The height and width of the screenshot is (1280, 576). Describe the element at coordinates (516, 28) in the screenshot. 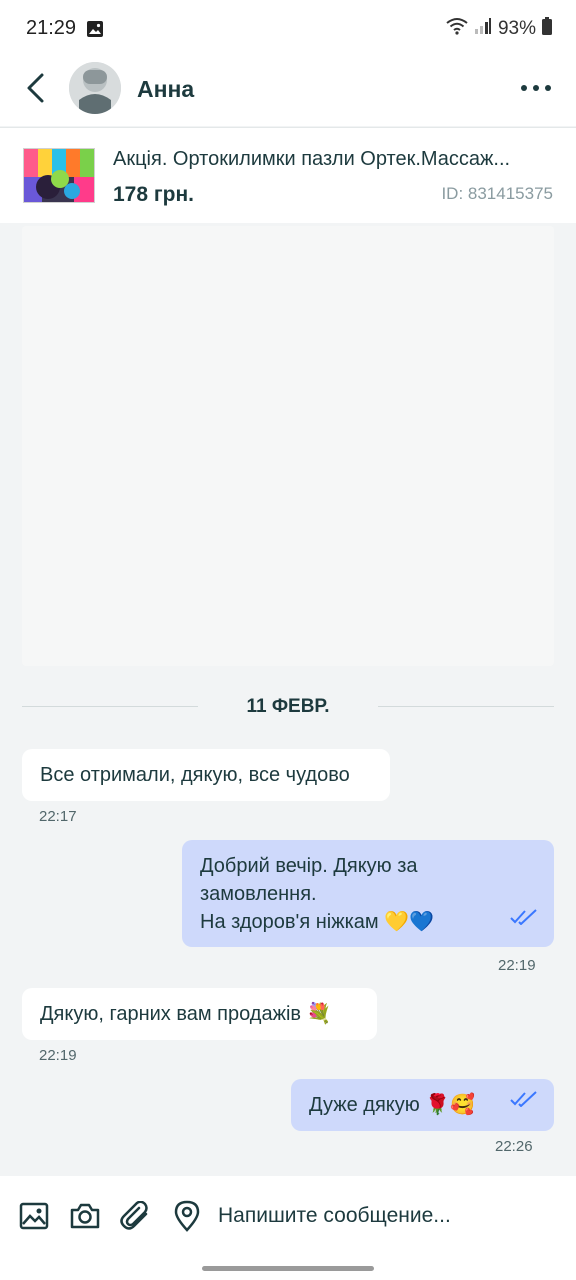

I see `battery-text: 93%` at that location.